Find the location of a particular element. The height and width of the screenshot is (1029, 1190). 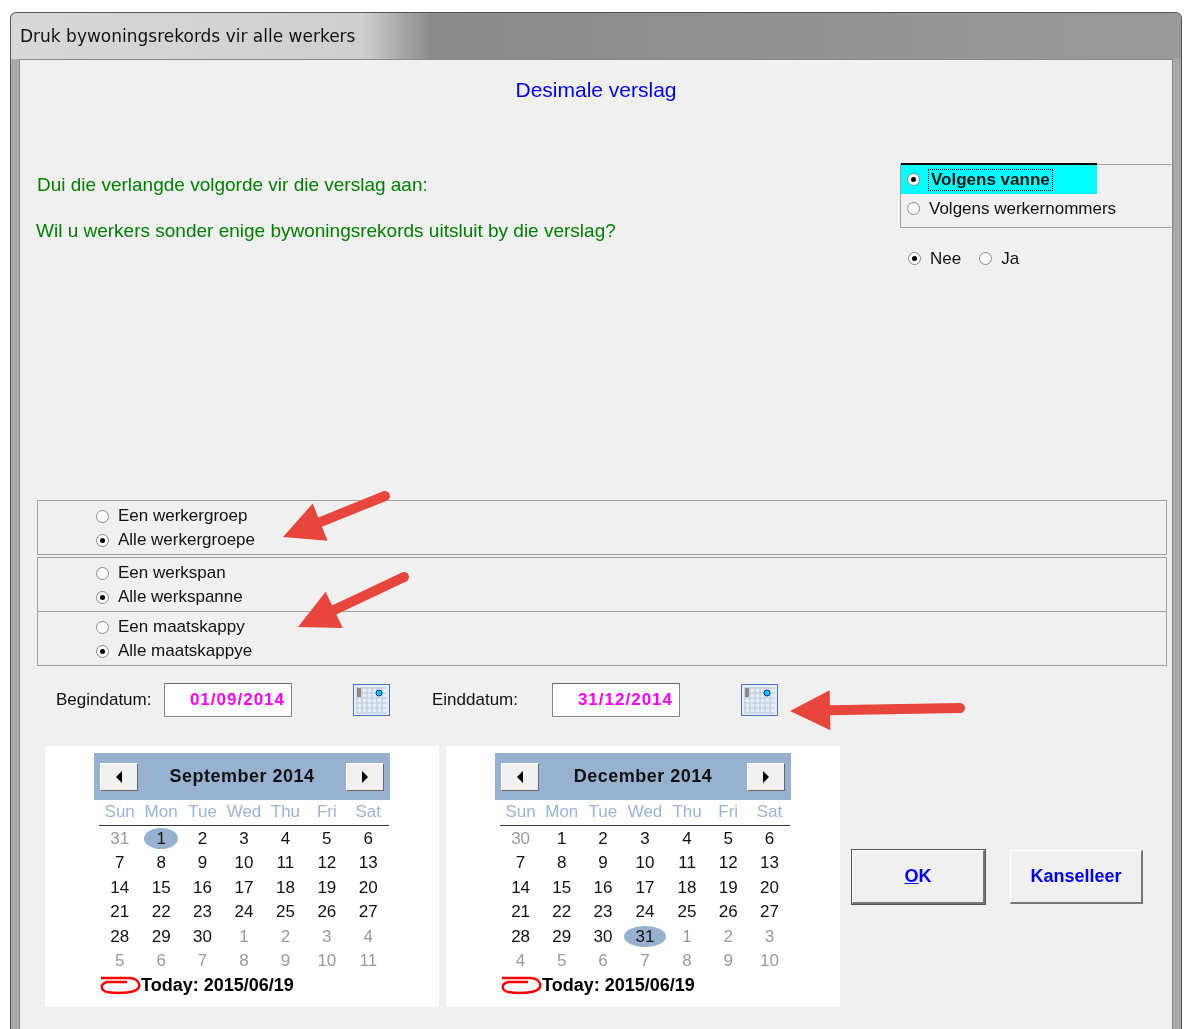

radio-label: Volgens werkernommers is located at coordinates (1023, 208).